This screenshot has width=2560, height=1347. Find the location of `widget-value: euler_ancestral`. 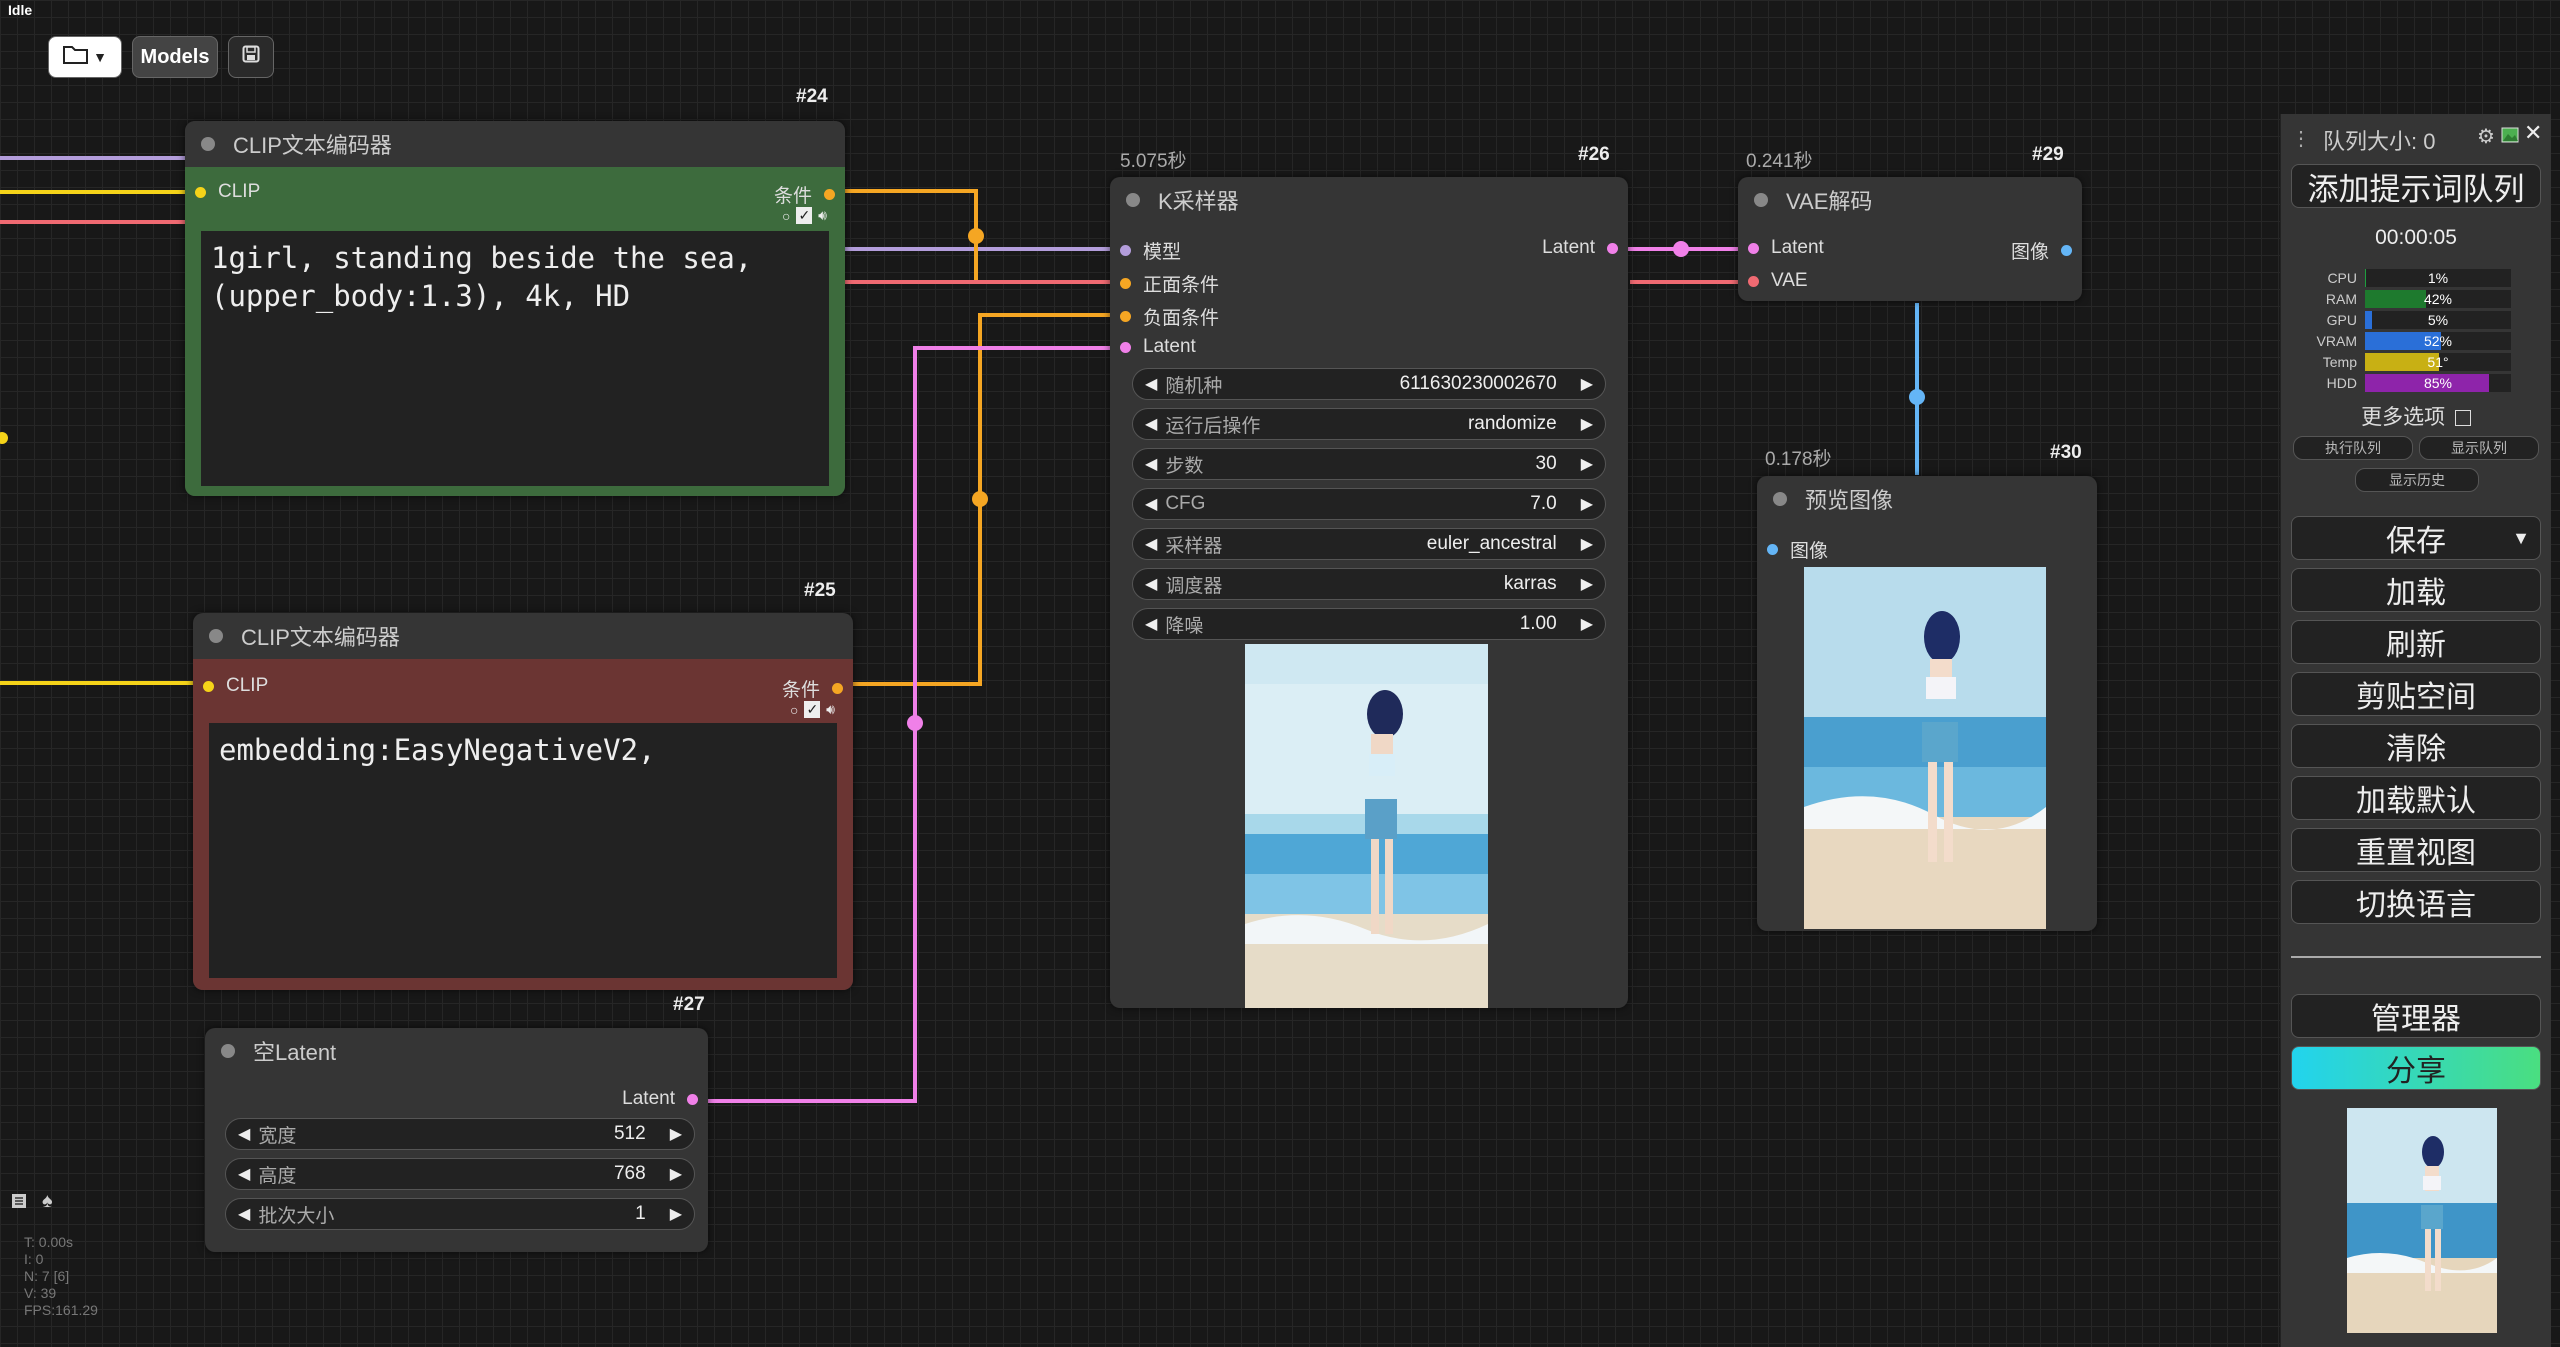

widget-value: euler_ancestral is located at coordinates (1491, 543).